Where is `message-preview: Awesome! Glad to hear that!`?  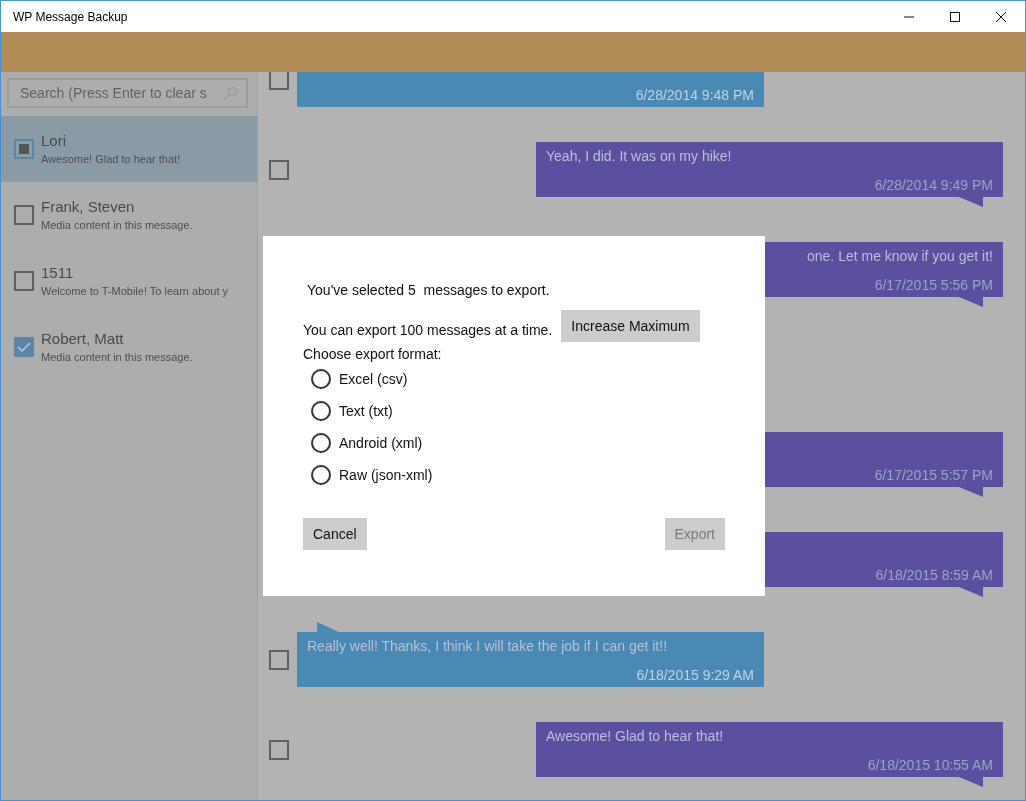
message-preview: Awesome! Glad to hear that! is located at coordinates (111, 158).